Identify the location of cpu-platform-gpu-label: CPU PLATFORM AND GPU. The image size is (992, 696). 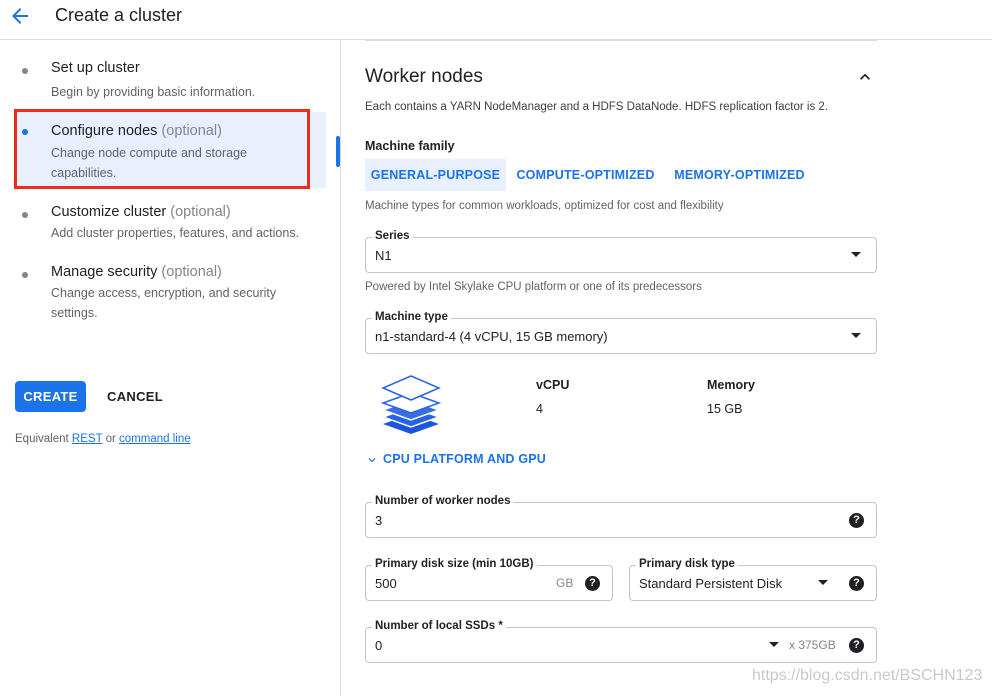
(465, 459).